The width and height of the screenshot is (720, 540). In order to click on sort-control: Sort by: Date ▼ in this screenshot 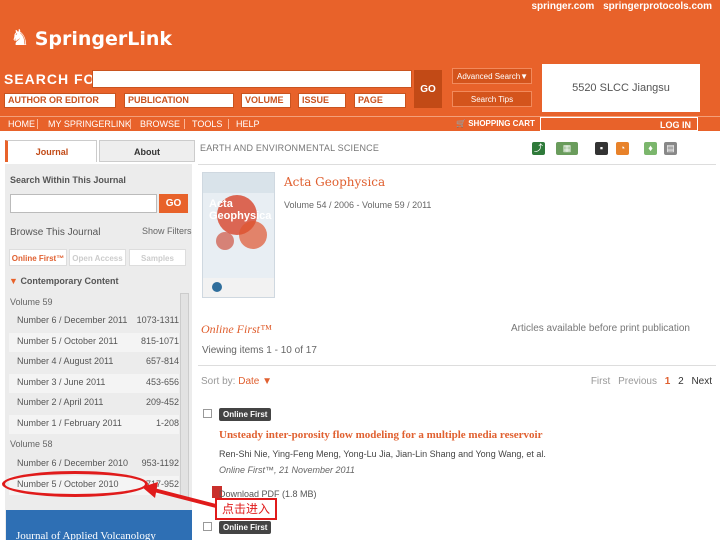, I will do `click(236, 381)`.